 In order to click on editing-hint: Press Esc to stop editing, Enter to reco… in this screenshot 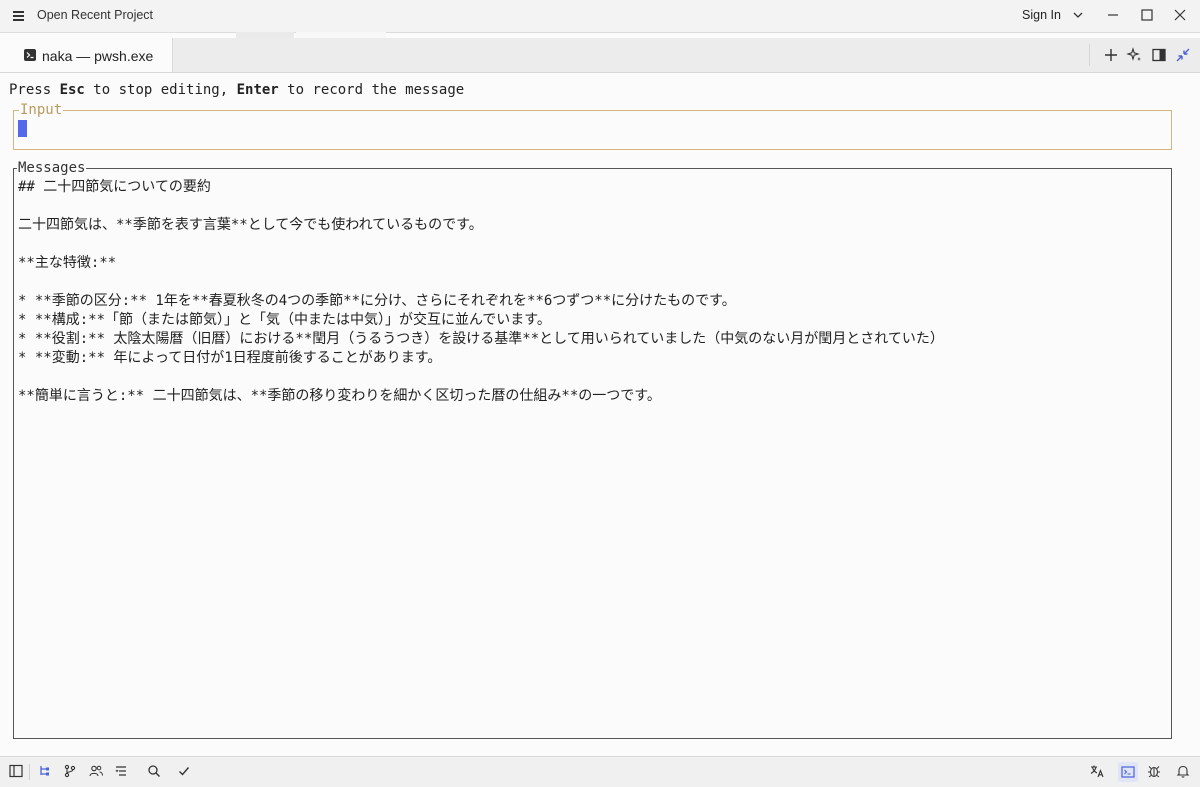, I will do `click(237, 90)`.